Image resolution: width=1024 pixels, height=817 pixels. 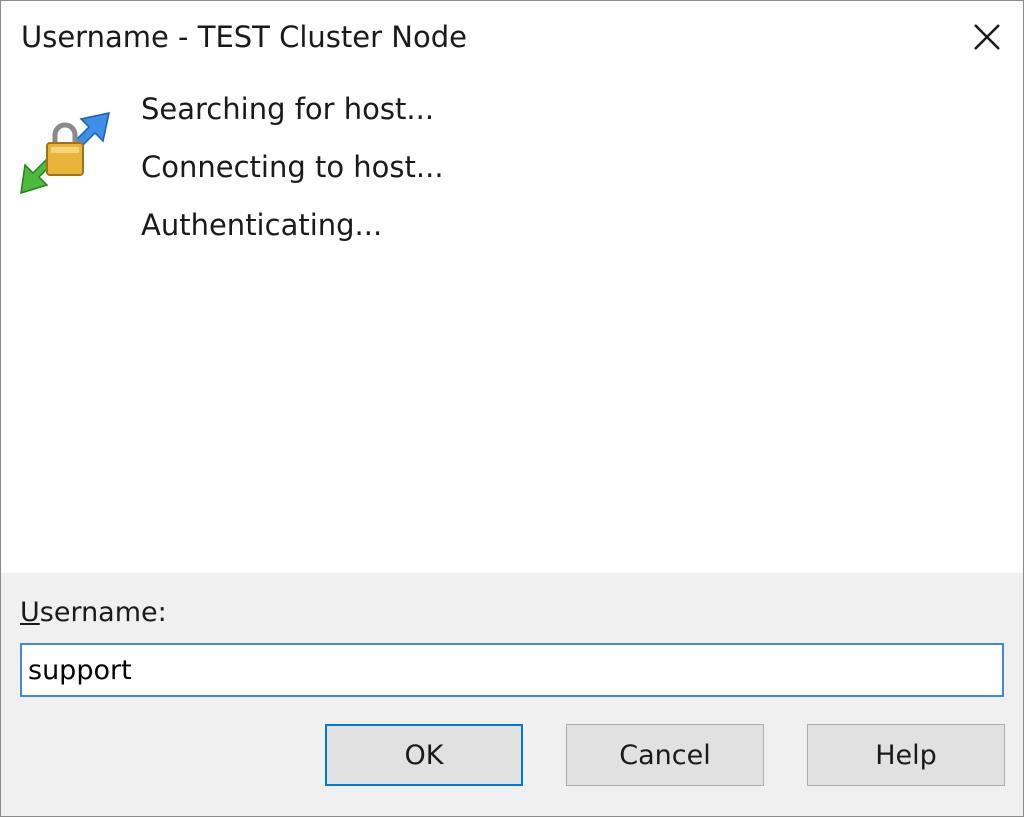 I want to click on window-title: Username - TEST Cluster Node, so click(x=244, y=37).